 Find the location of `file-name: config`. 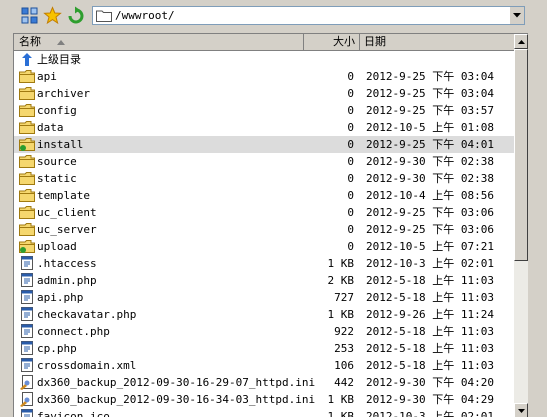

file-name: config is located at coordinates (57, 110).